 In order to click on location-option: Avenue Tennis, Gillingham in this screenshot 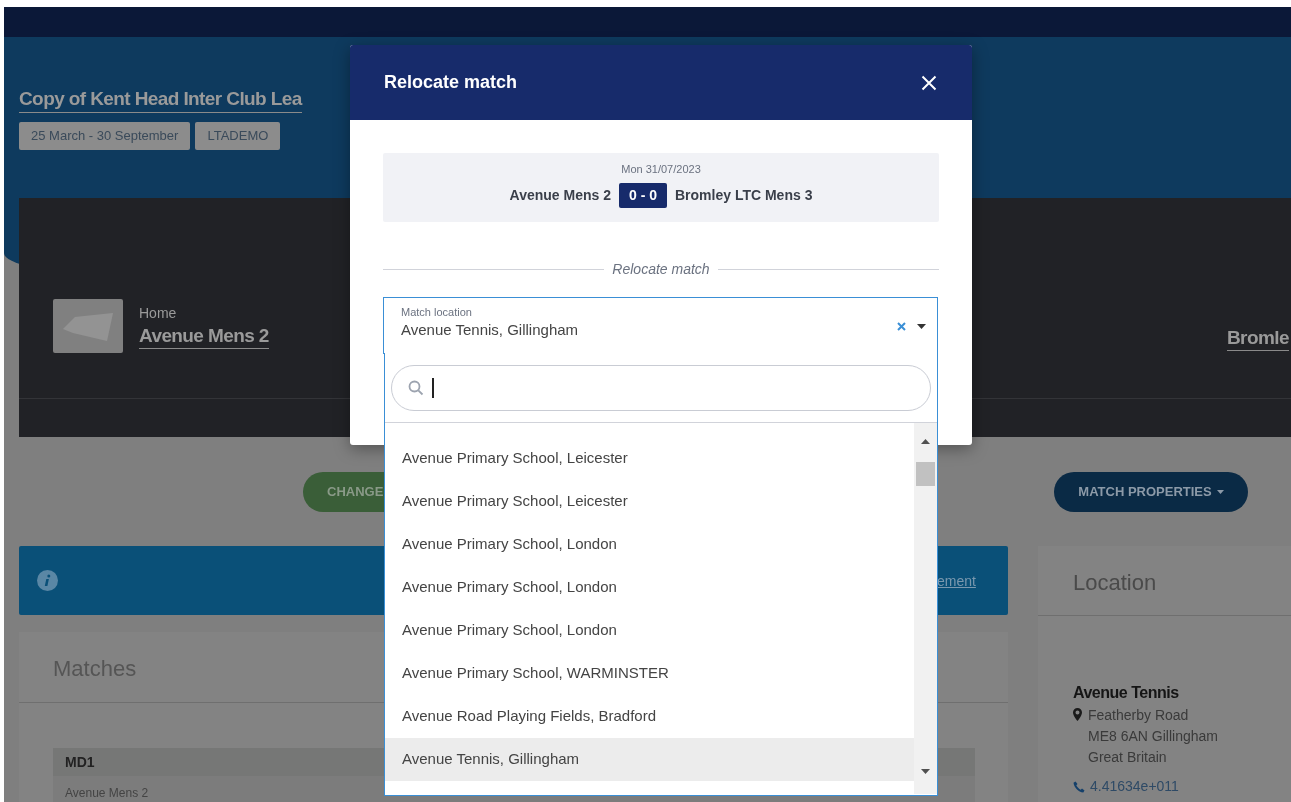, I will do `click(649, 759)`.